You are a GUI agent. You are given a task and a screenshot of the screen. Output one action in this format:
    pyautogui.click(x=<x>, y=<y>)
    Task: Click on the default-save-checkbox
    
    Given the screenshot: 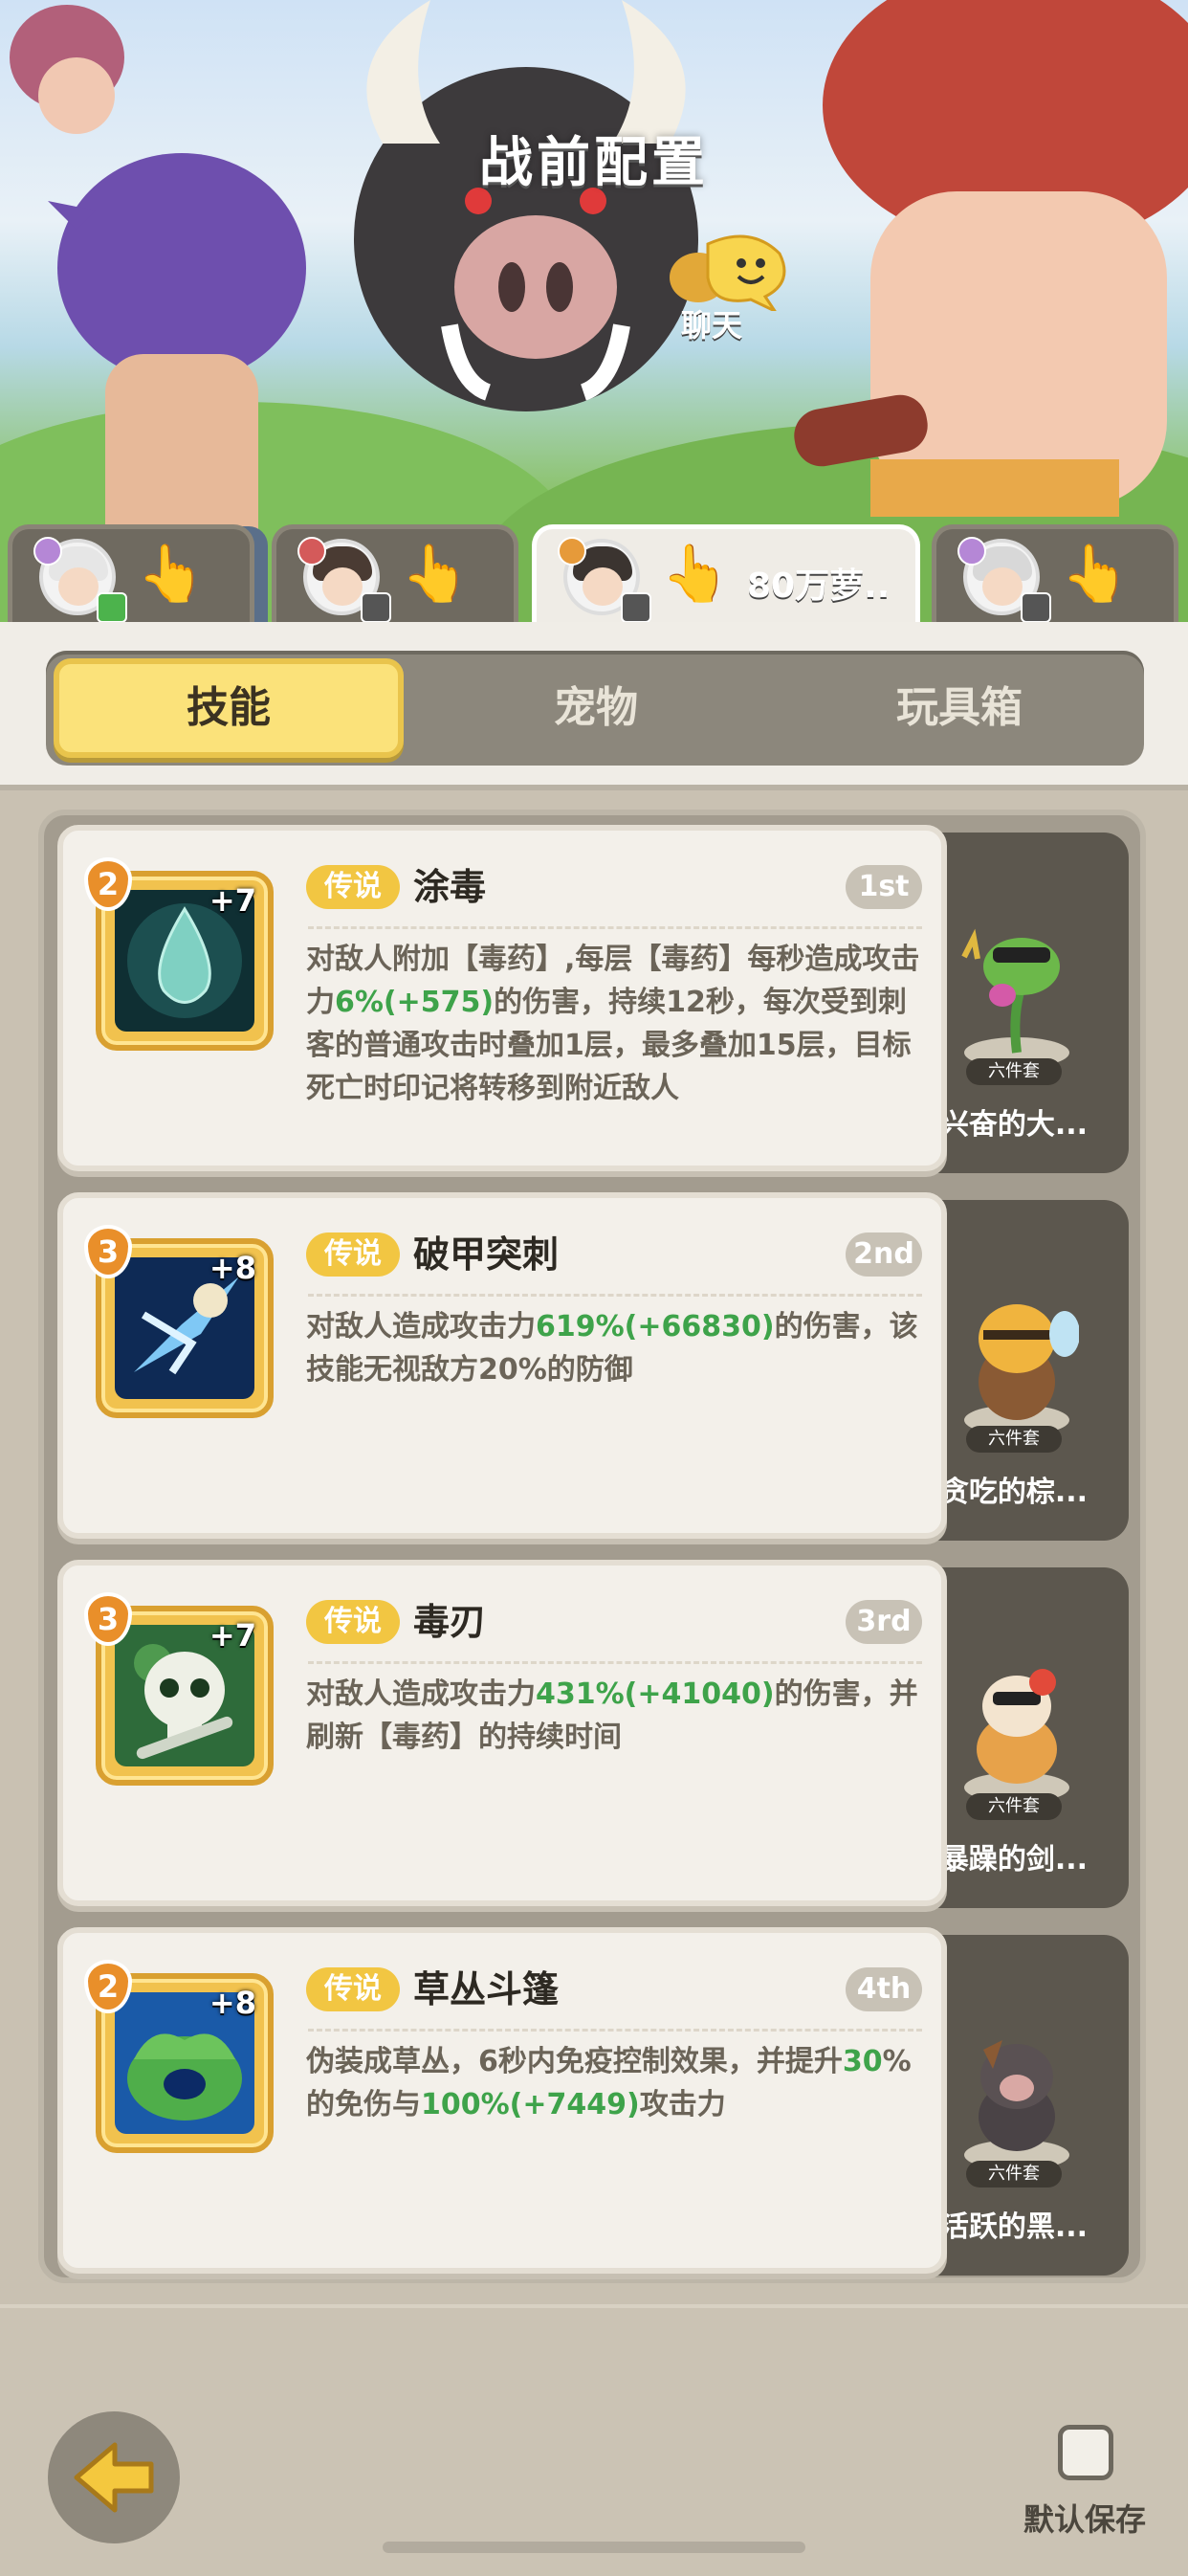 What is the action you would take?
    pyautogui.click(x=1085, y=2452)
    